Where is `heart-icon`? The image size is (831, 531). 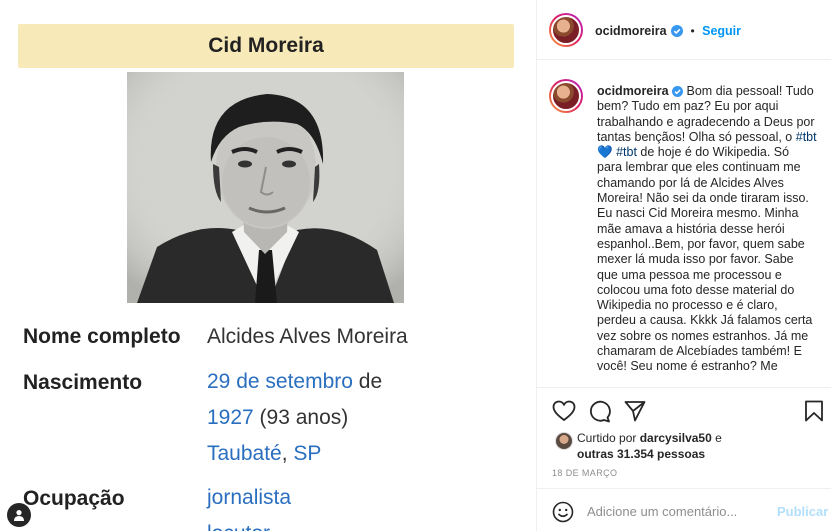
heart-icon is located at coordinates (564, 411).